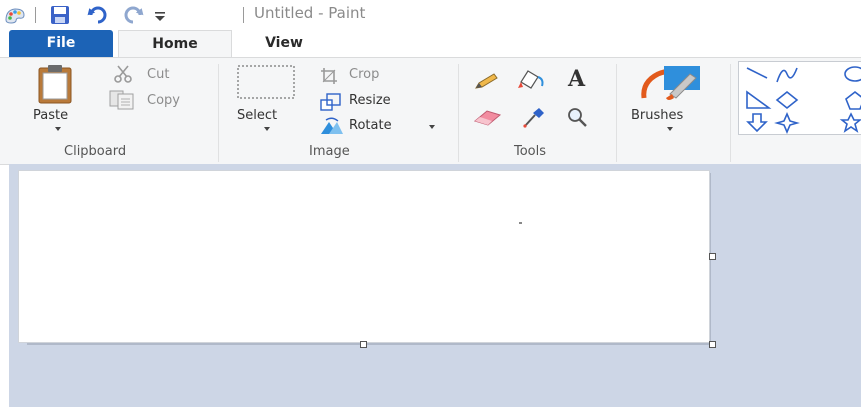 The width and height of the screenshot is (861, 407). Describe the element at coordinates (51, 115) in the screenshot. I see `paste-label: Paste` at that location.